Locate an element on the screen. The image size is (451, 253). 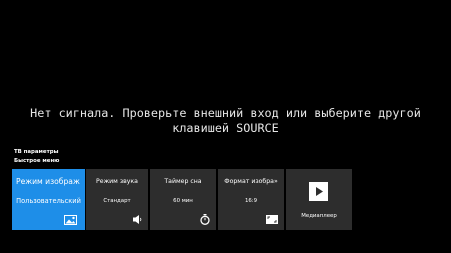
tile-sleep-timer: Таймер сна 60 мин is located at coordinates (183, 199).